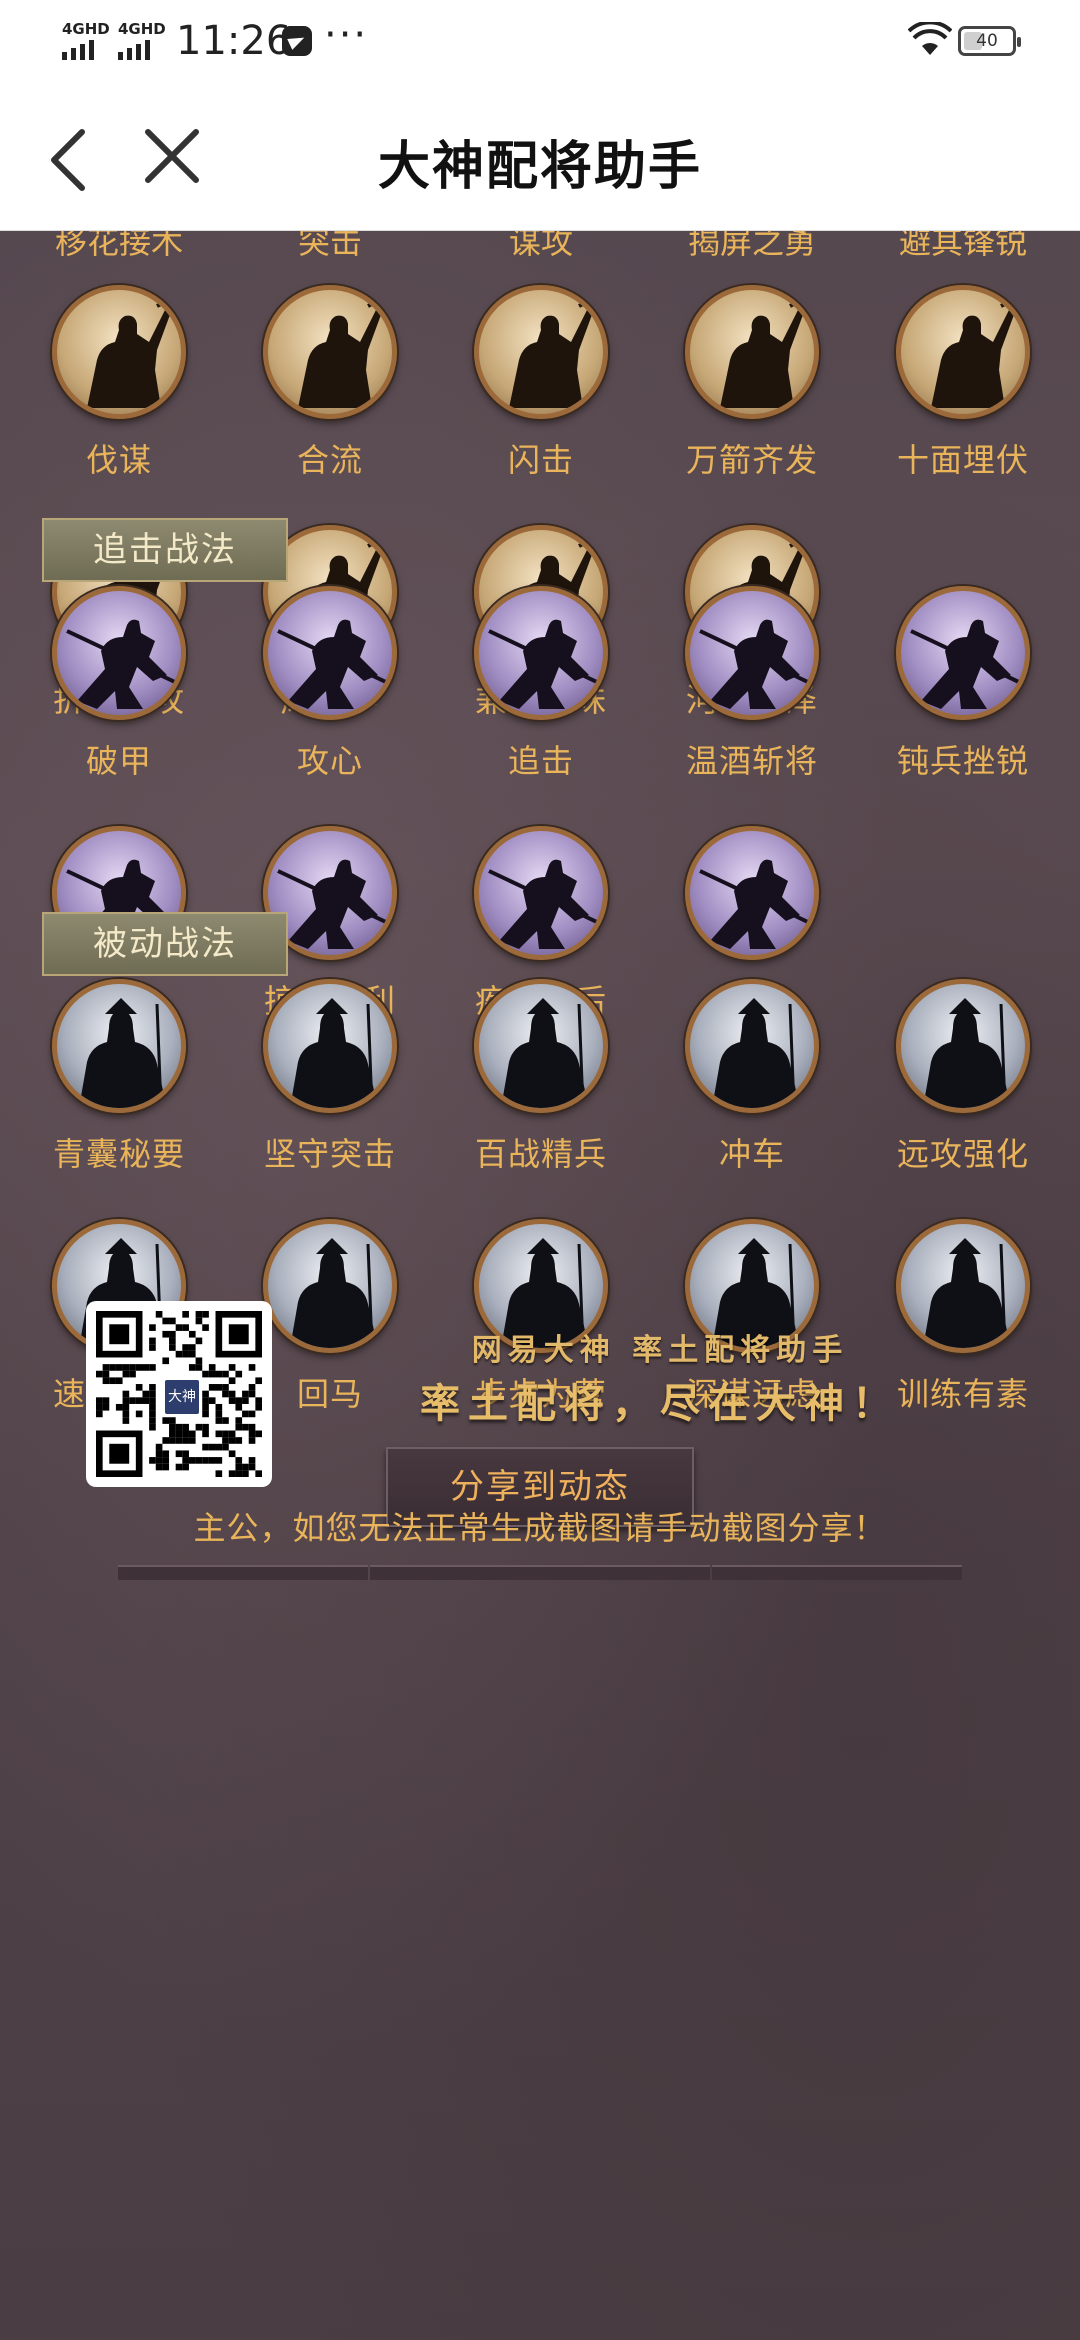 This screenshot has height=2340, width=1080. I want to click on network-type-2: 4GHD, so click(142, 29).